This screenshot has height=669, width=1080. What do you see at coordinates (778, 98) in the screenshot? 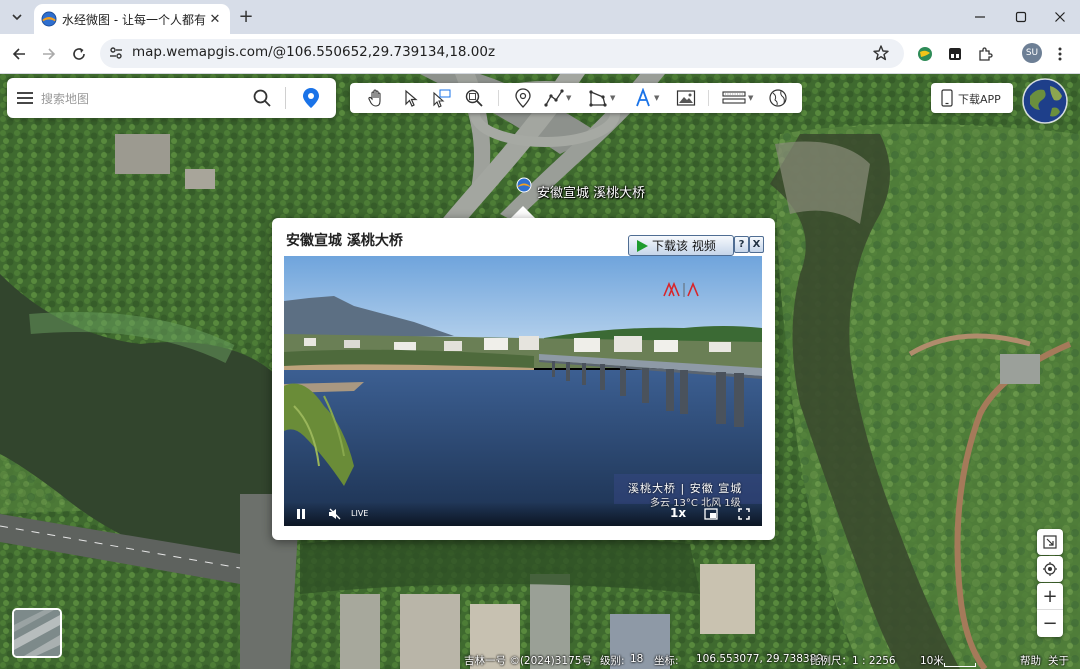
I see `globe-icon` at bounding box center [778, 98].